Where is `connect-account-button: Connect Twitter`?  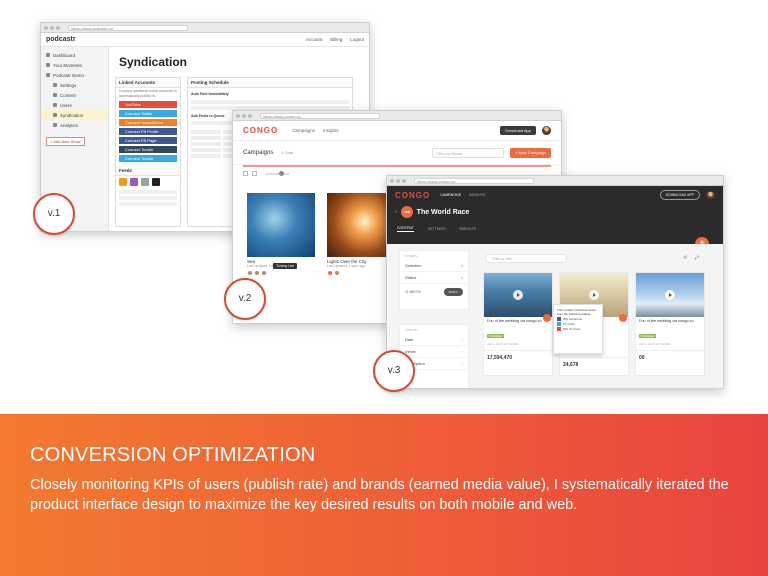
connect-account-button: Connect Twitter is located at coordinates (148, 113).